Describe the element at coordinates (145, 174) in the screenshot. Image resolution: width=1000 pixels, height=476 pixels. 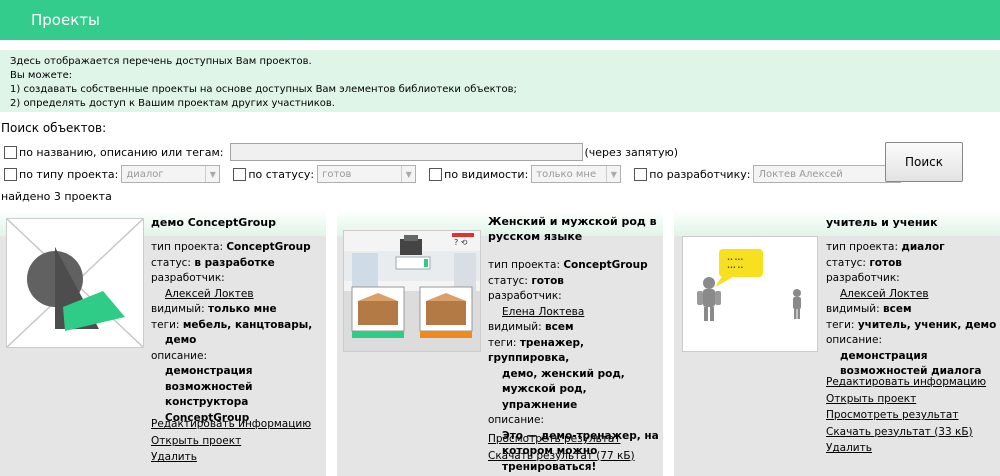
I see `type-select-value: диалог` at that location.